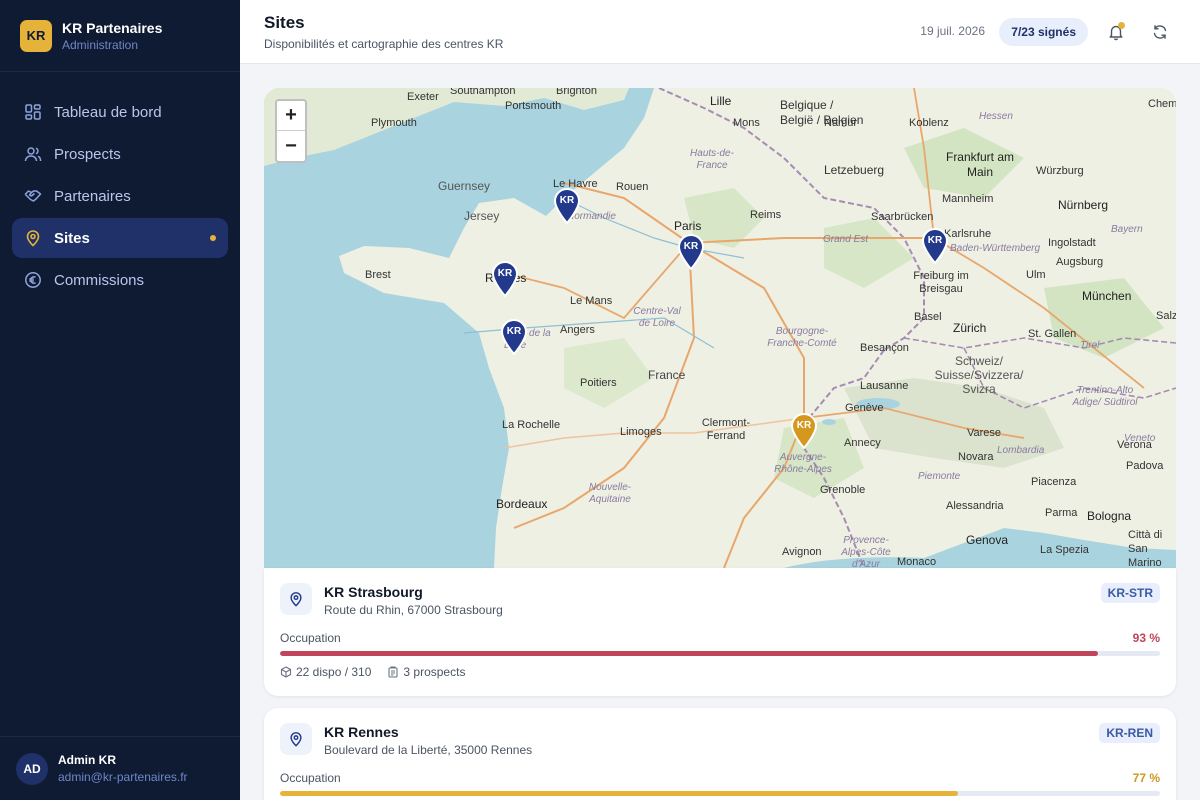 The height and width of the screenshot is (800, 1200). What do you see at coordinates (1043, 32) in the screenshot?
I see `signed-count-badge: 7/23 signés` at bounding box center [1043, 32].